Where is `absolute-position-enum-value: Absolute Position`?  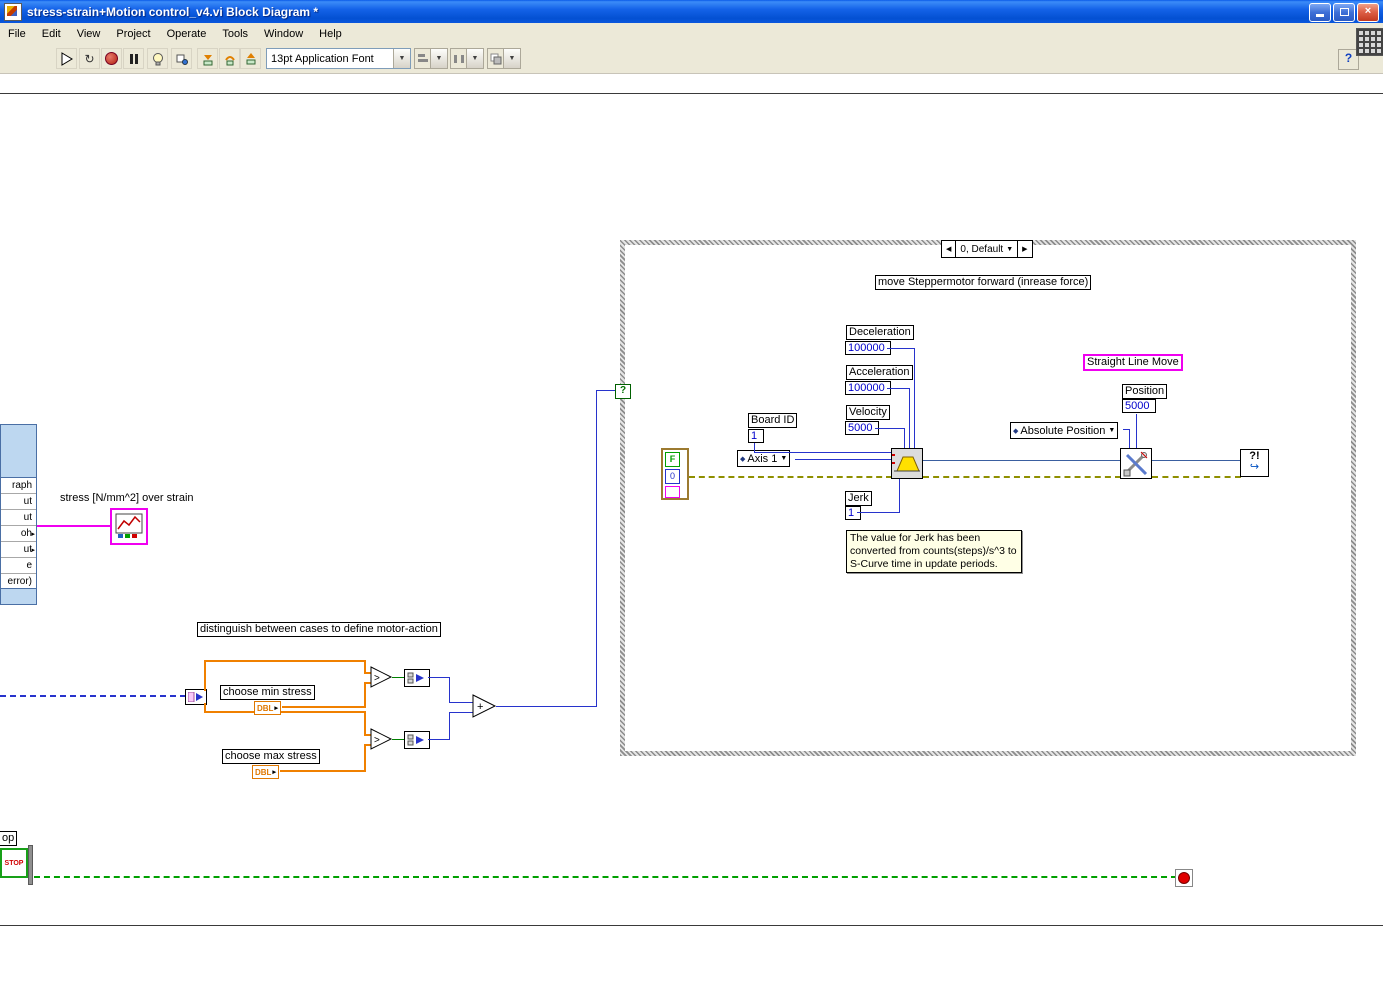
absolute-position-enum-value: Absolute Position is located at coordinates (1062, 431).